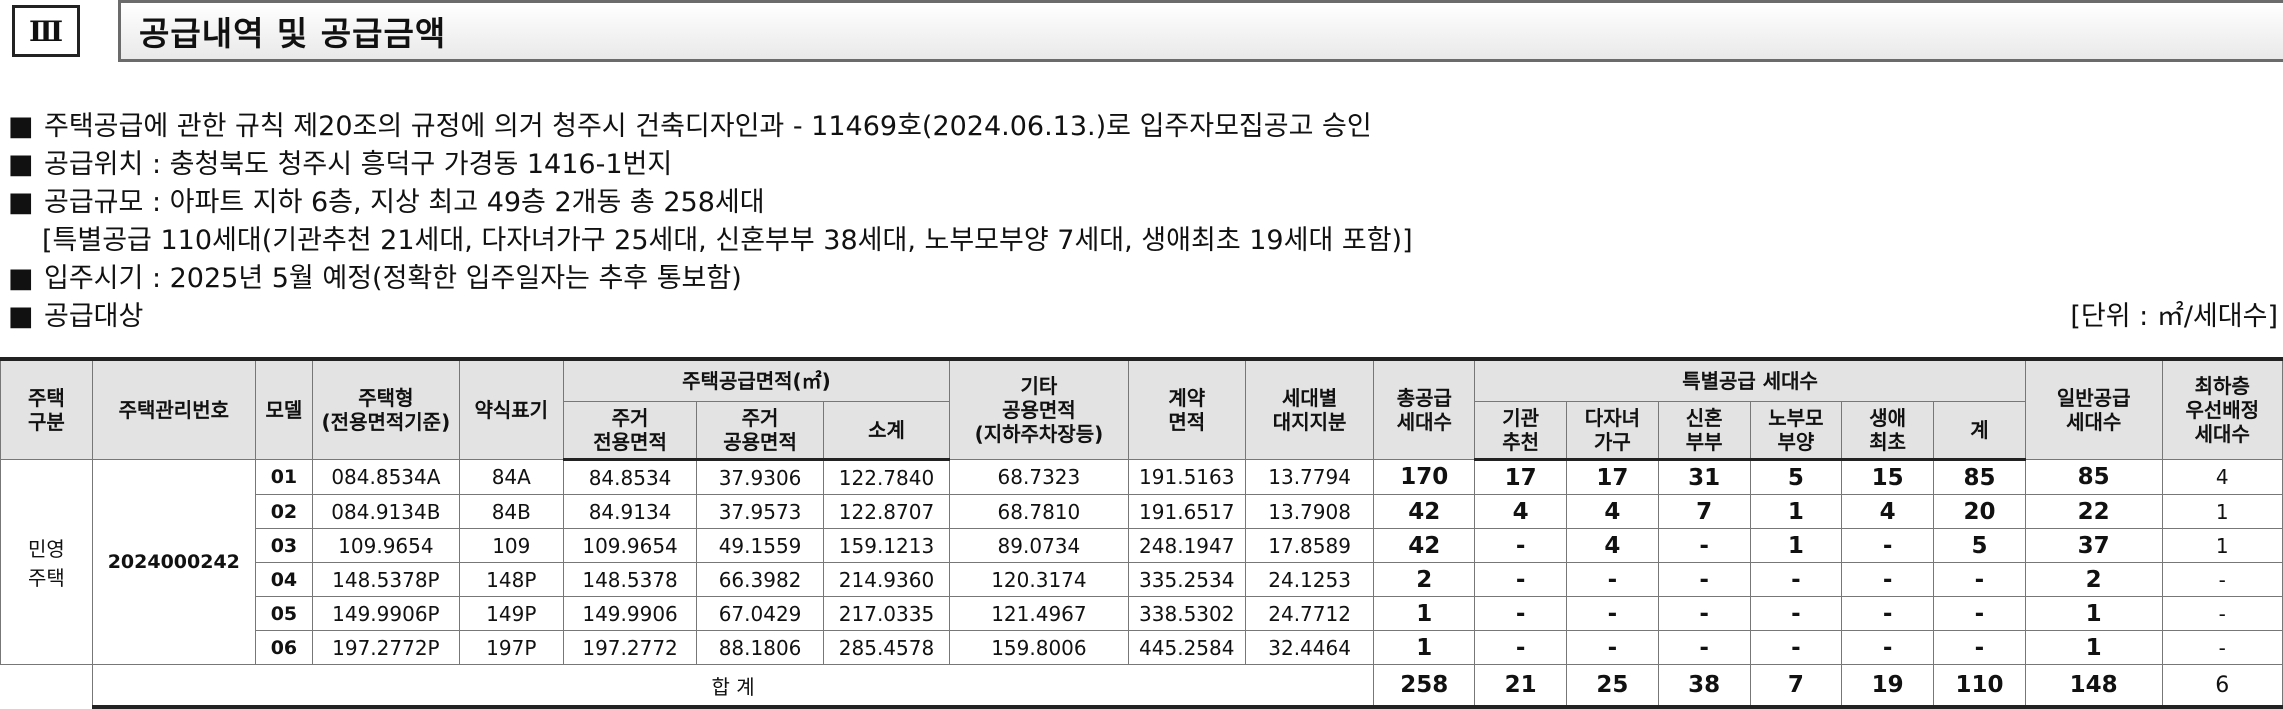 Image resolution: width=2283 pixels, height=709 pixels. Describe the element at coordinates (630, 579) in the screenshot. I see `exclusive-cell: 148.5378` at that location.